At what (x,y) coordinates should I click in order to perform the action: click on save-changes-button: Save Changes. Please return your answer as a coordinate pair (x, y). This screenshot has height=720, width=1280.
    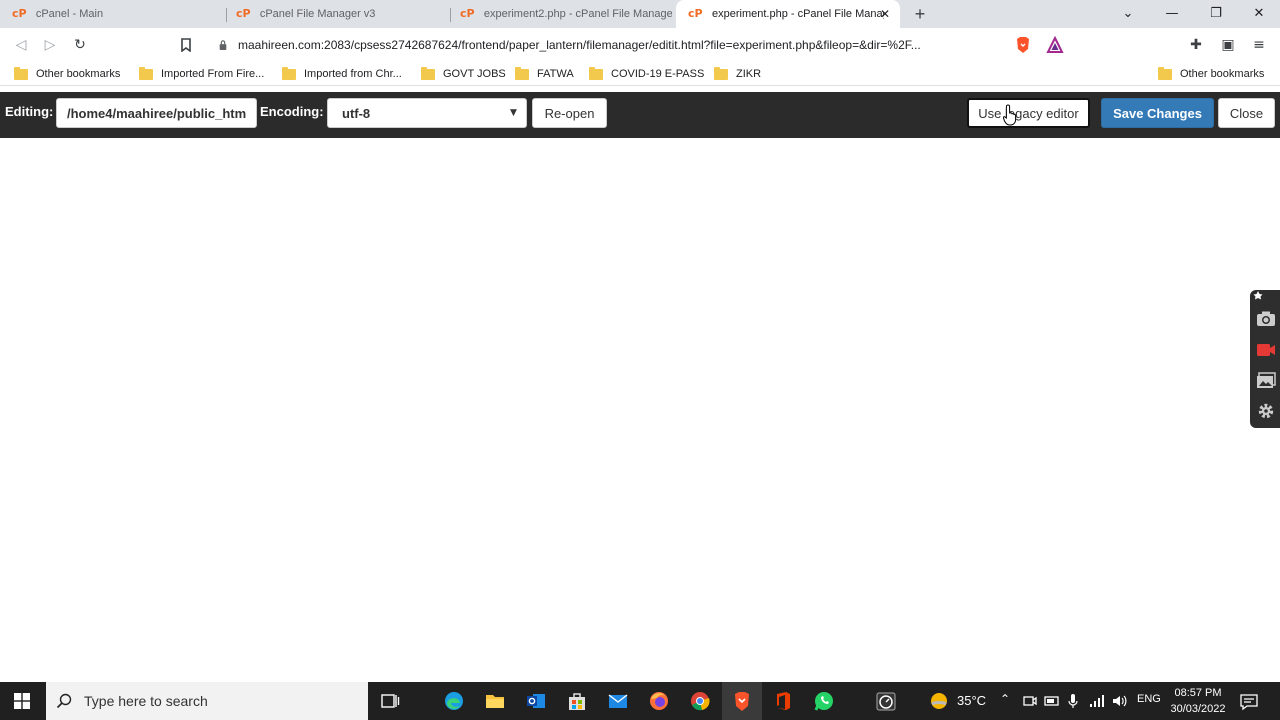
    Looking at the image, I should click on (1157, 113).